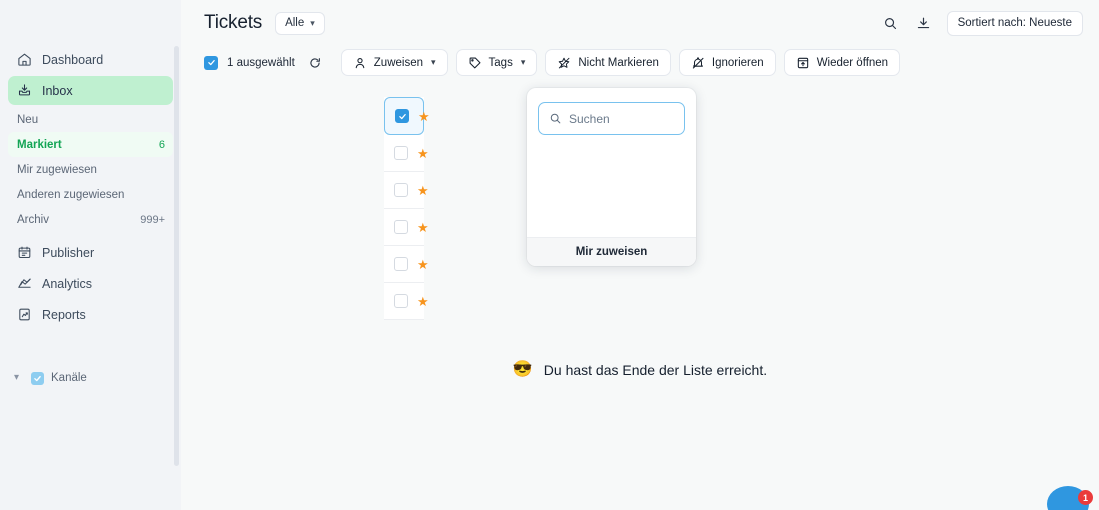 The width and height of the screenshot is (1099, 510). What do you see at coordinates (33, 219) in the screenshot?
I see `sidebar-subitem-label: Archiv` at bounding box center [33, 219].